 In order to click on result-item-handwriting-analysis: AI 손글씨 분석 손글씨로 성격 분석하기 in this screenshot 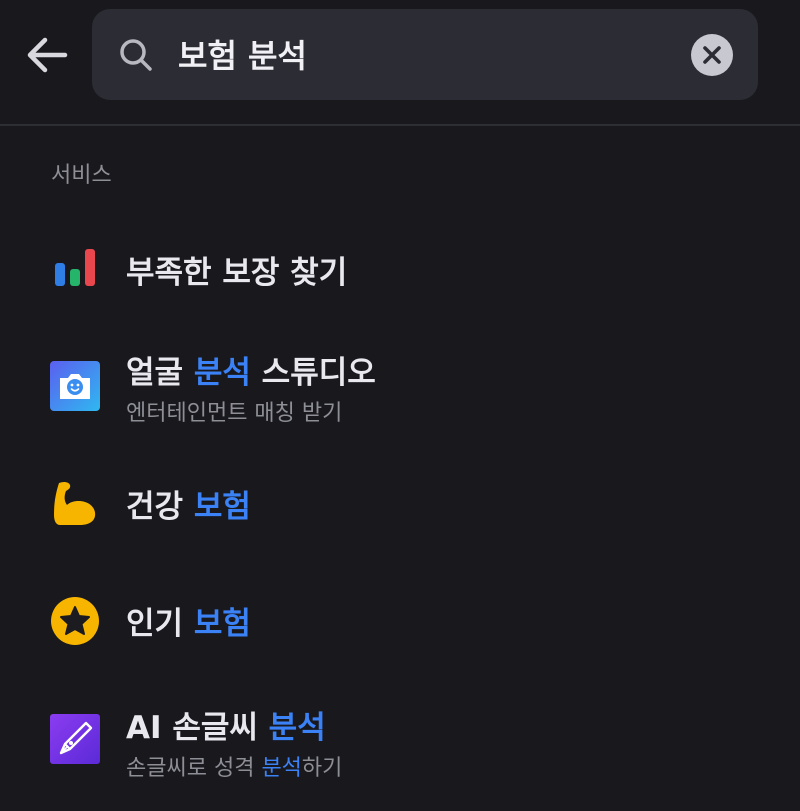, I will do `click(400, 740)`.